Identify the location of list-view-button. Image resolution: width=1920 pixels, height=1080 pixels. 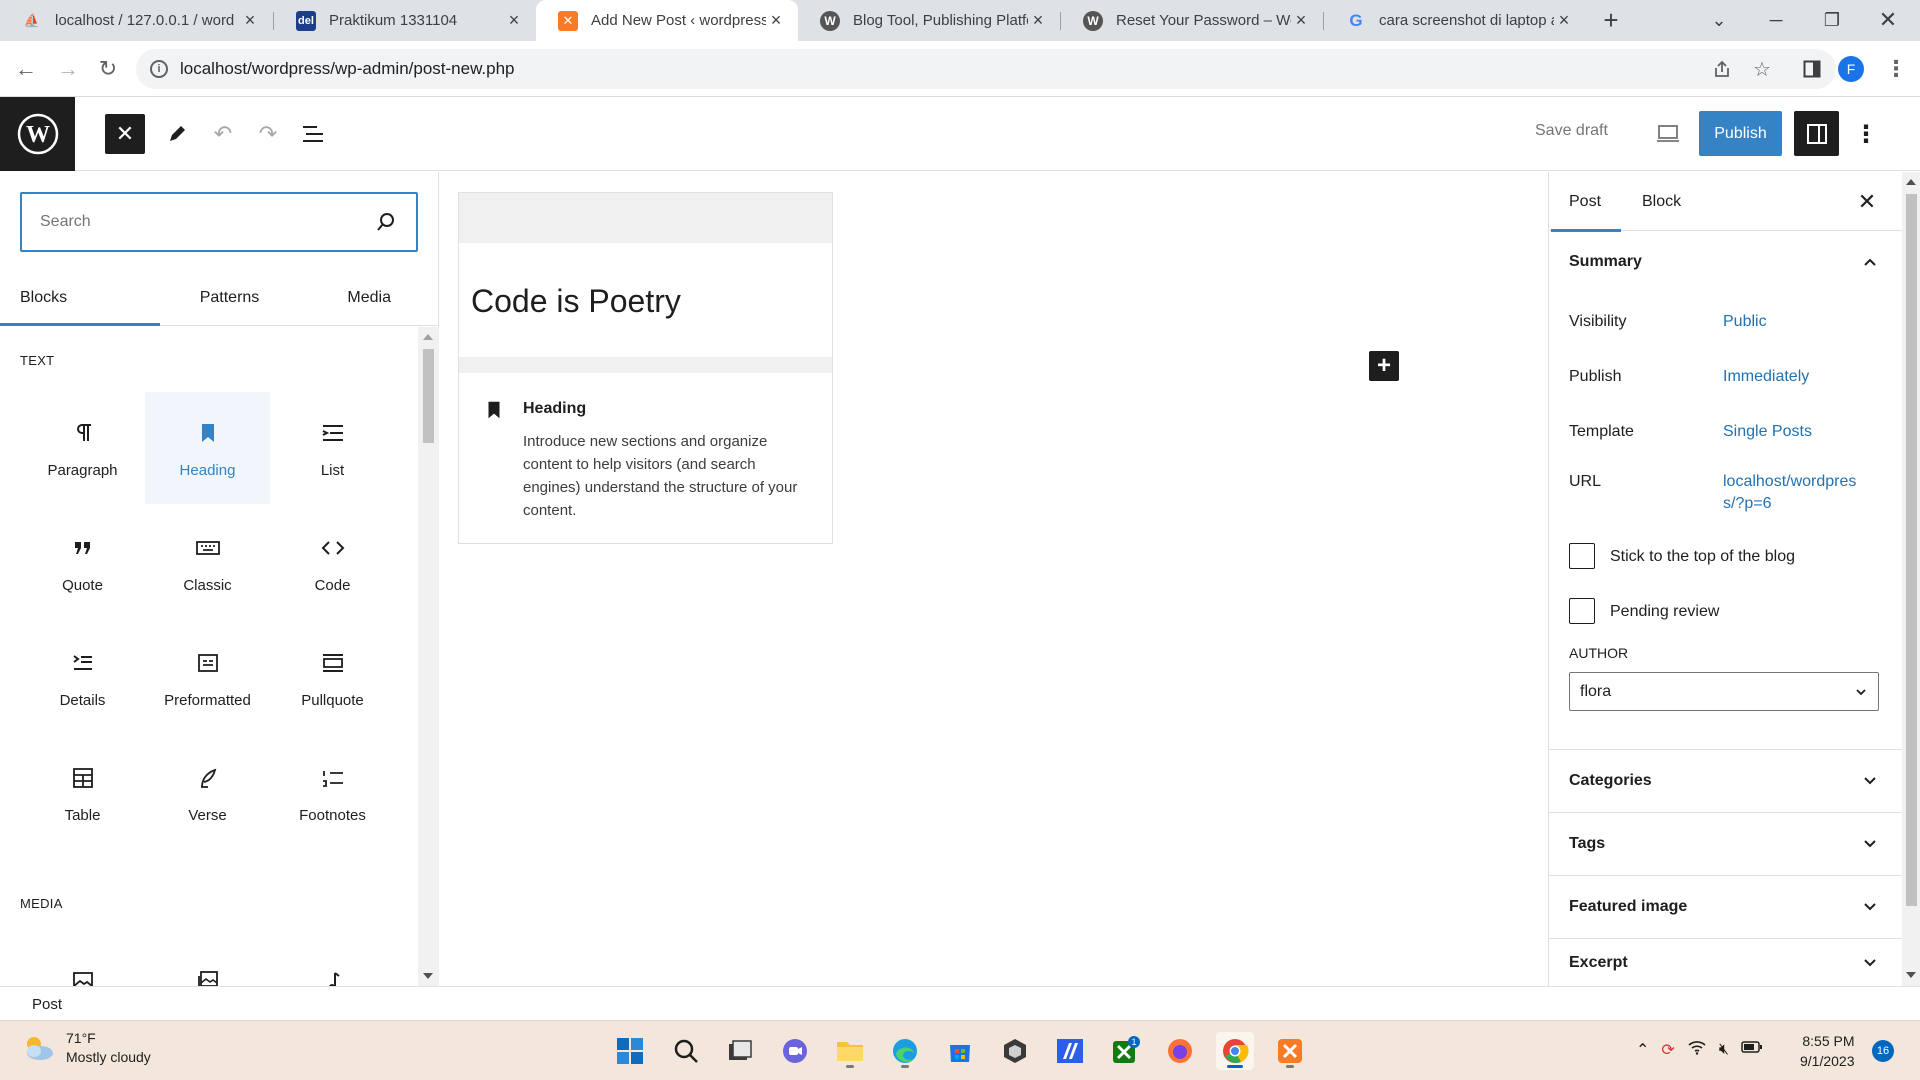
(313, 134).